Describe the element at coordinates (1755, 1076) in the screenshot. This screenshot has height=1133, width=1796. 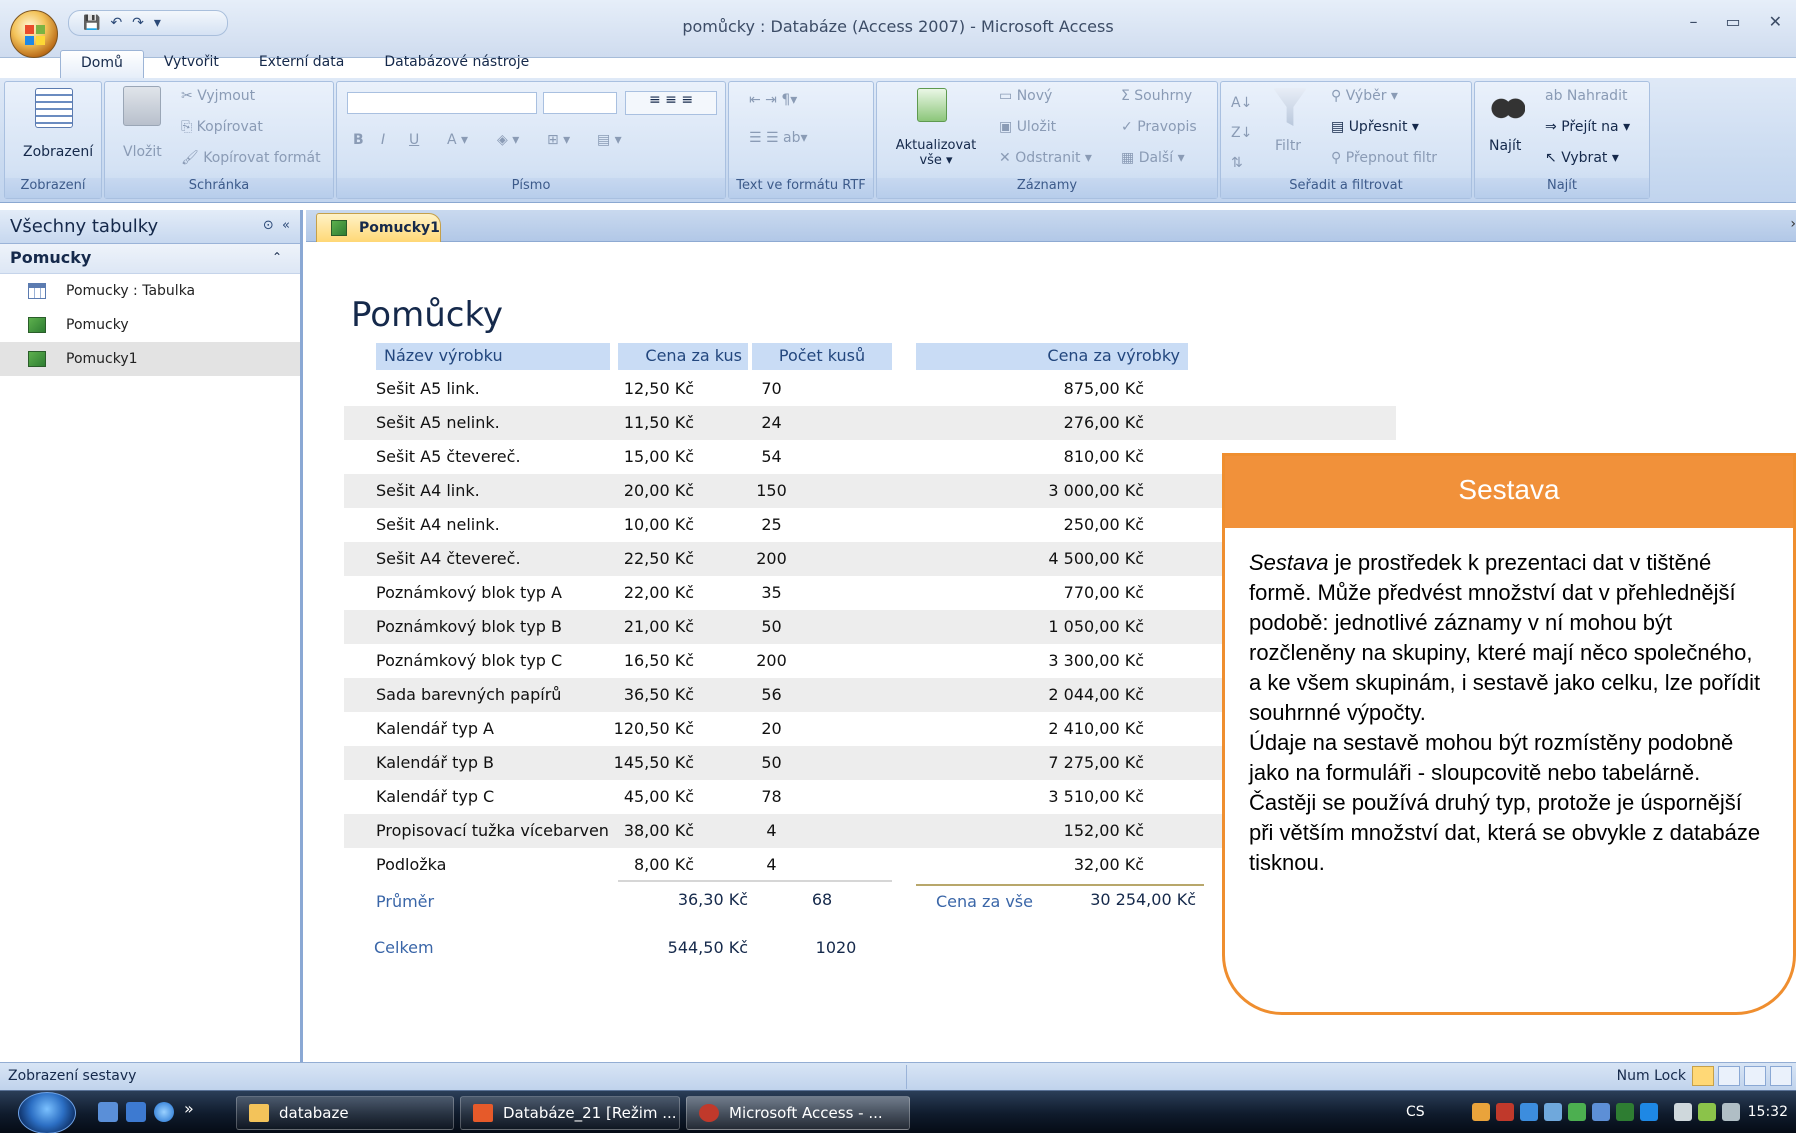
I see `layout-view-icon` at that location.